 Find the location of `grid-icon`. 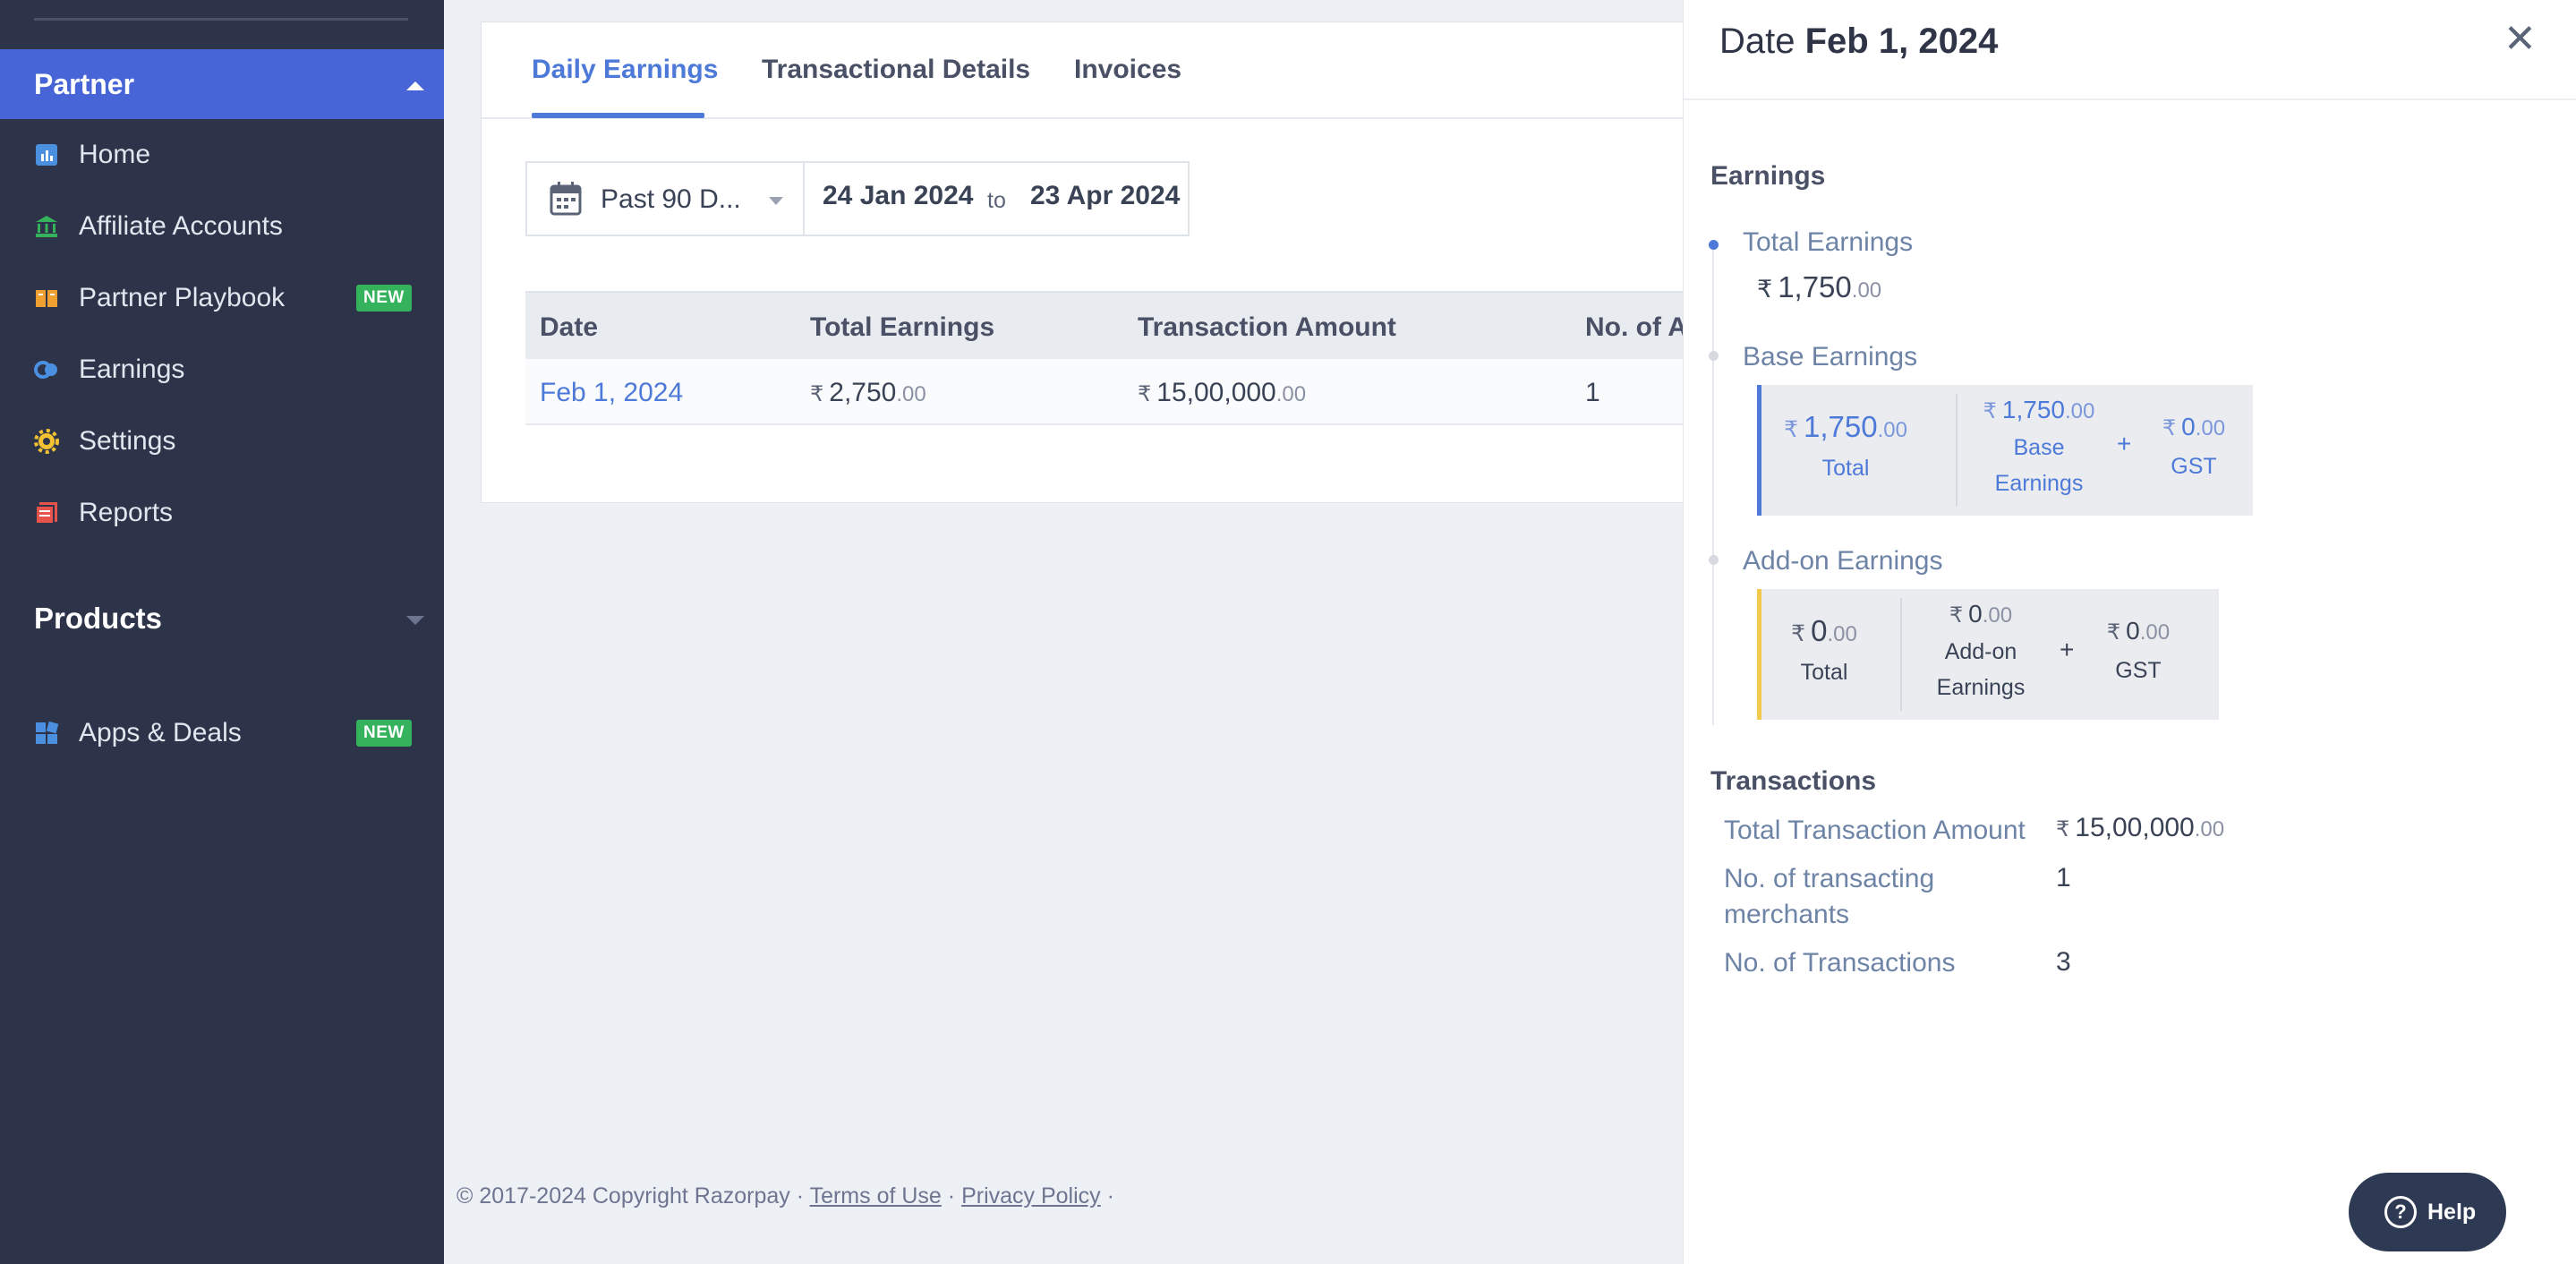

grid-icon is located at coordinates (47, 732).